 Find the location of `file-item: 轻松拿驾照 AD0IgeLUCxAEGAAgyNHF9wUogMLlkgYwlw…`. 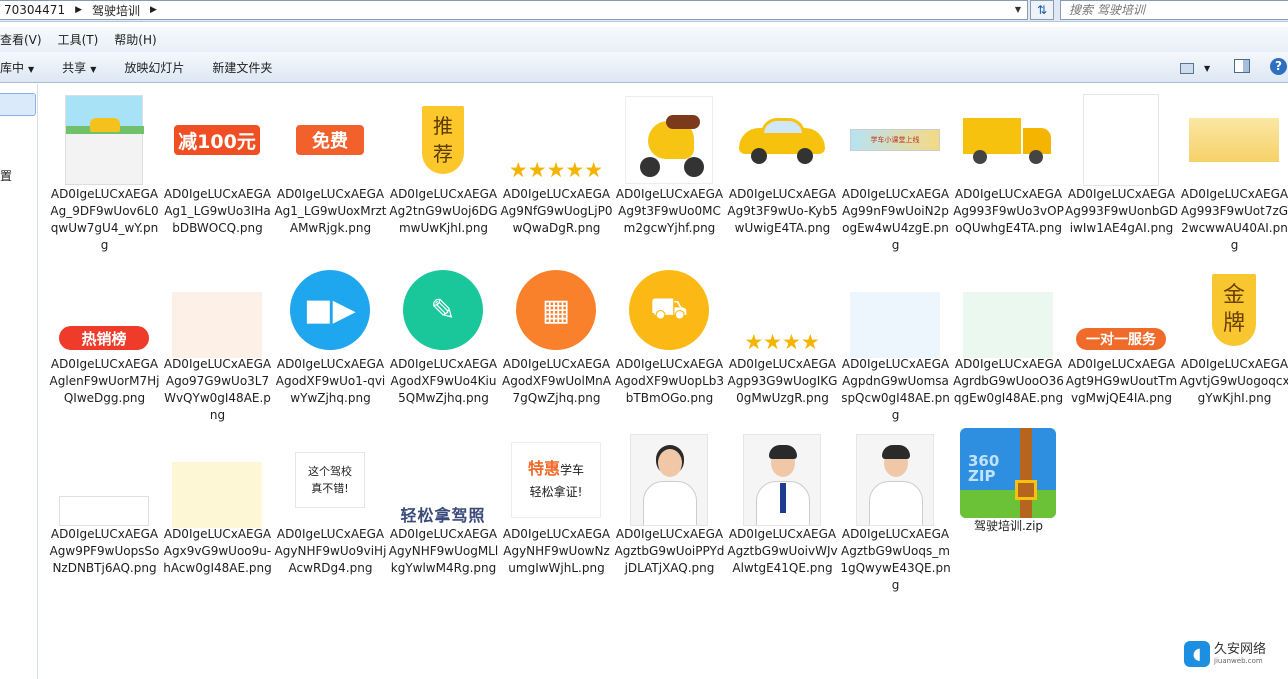

file-item: 轻松拿驾照 AD0IgeLUCxAEGAAgyNHF9wUogMLlkgYwlw… is located at coordinates (443, 509).